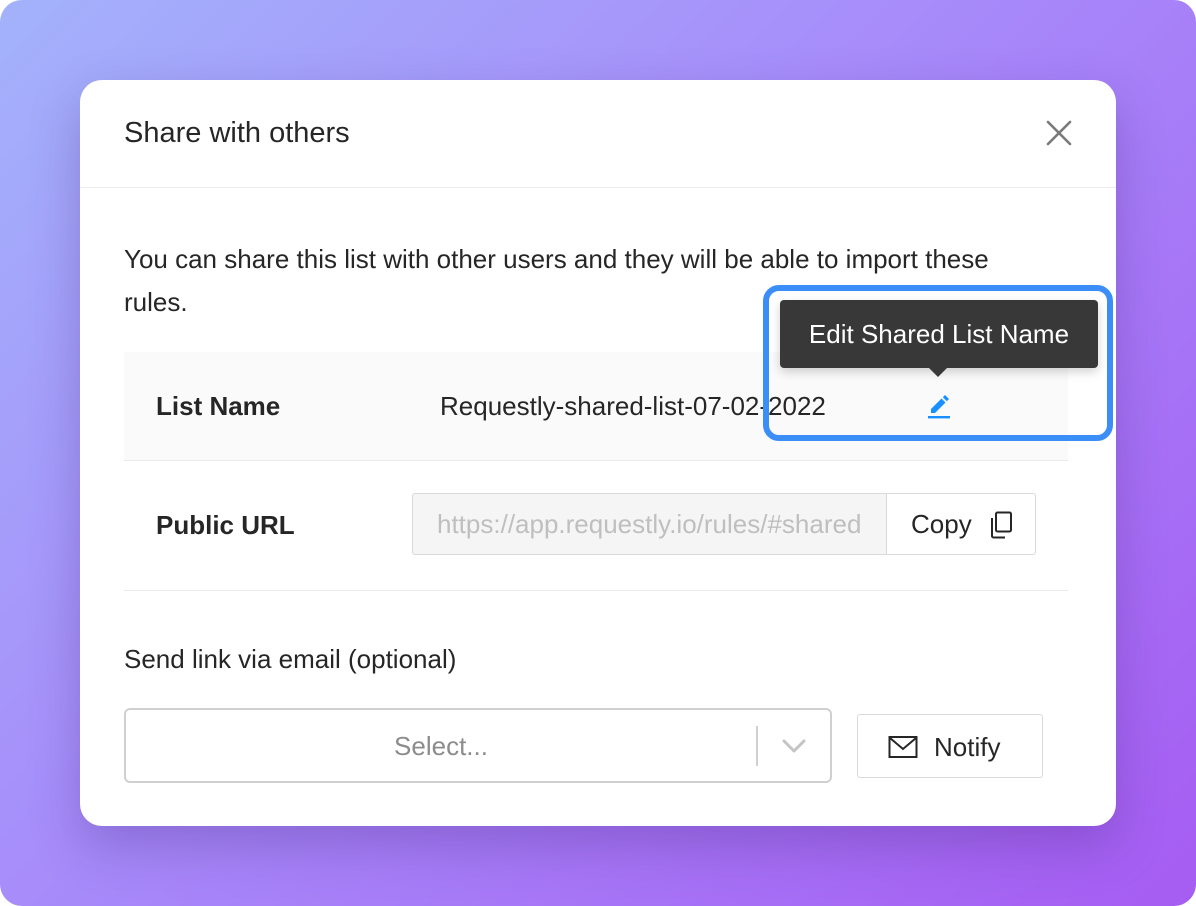 Image resolution: width=1196 pixels, height=906 pixels. What do you see at coordinates (941, 524) in the screenshot?
I see `copy-button-label: Copy` at bounding box center [941, 524].